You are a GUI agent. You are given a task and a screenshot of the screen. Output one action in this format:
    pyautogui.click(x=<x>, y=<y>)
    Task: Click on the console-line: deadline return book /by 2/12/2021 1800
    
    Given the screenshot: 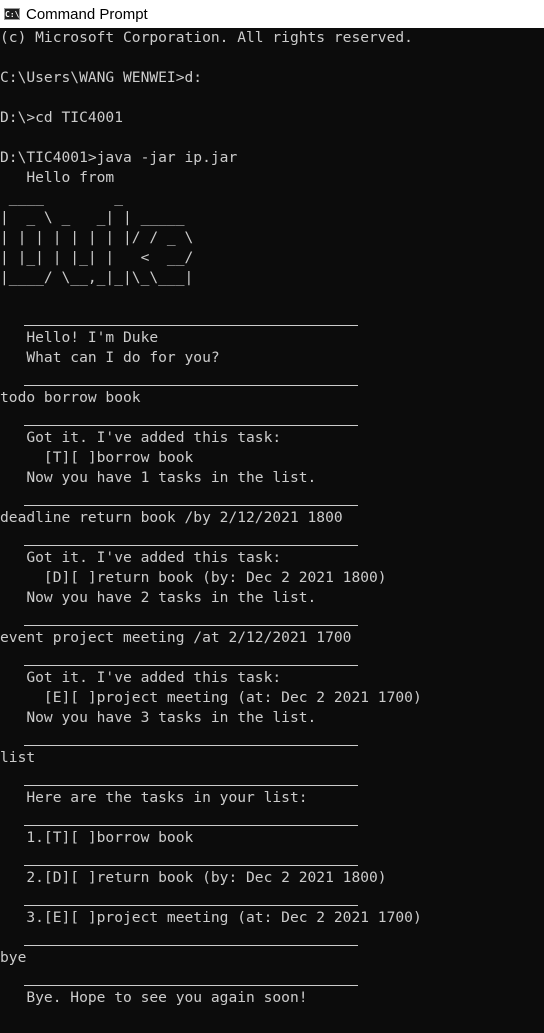 What is the action you would take?
    pyautogui.click(x=171, y=517)
    